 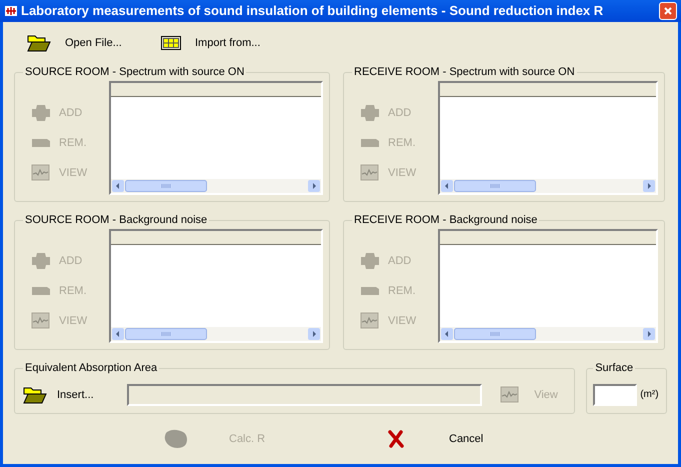 I want to click on cross-icon, so click(x=396, y=439).